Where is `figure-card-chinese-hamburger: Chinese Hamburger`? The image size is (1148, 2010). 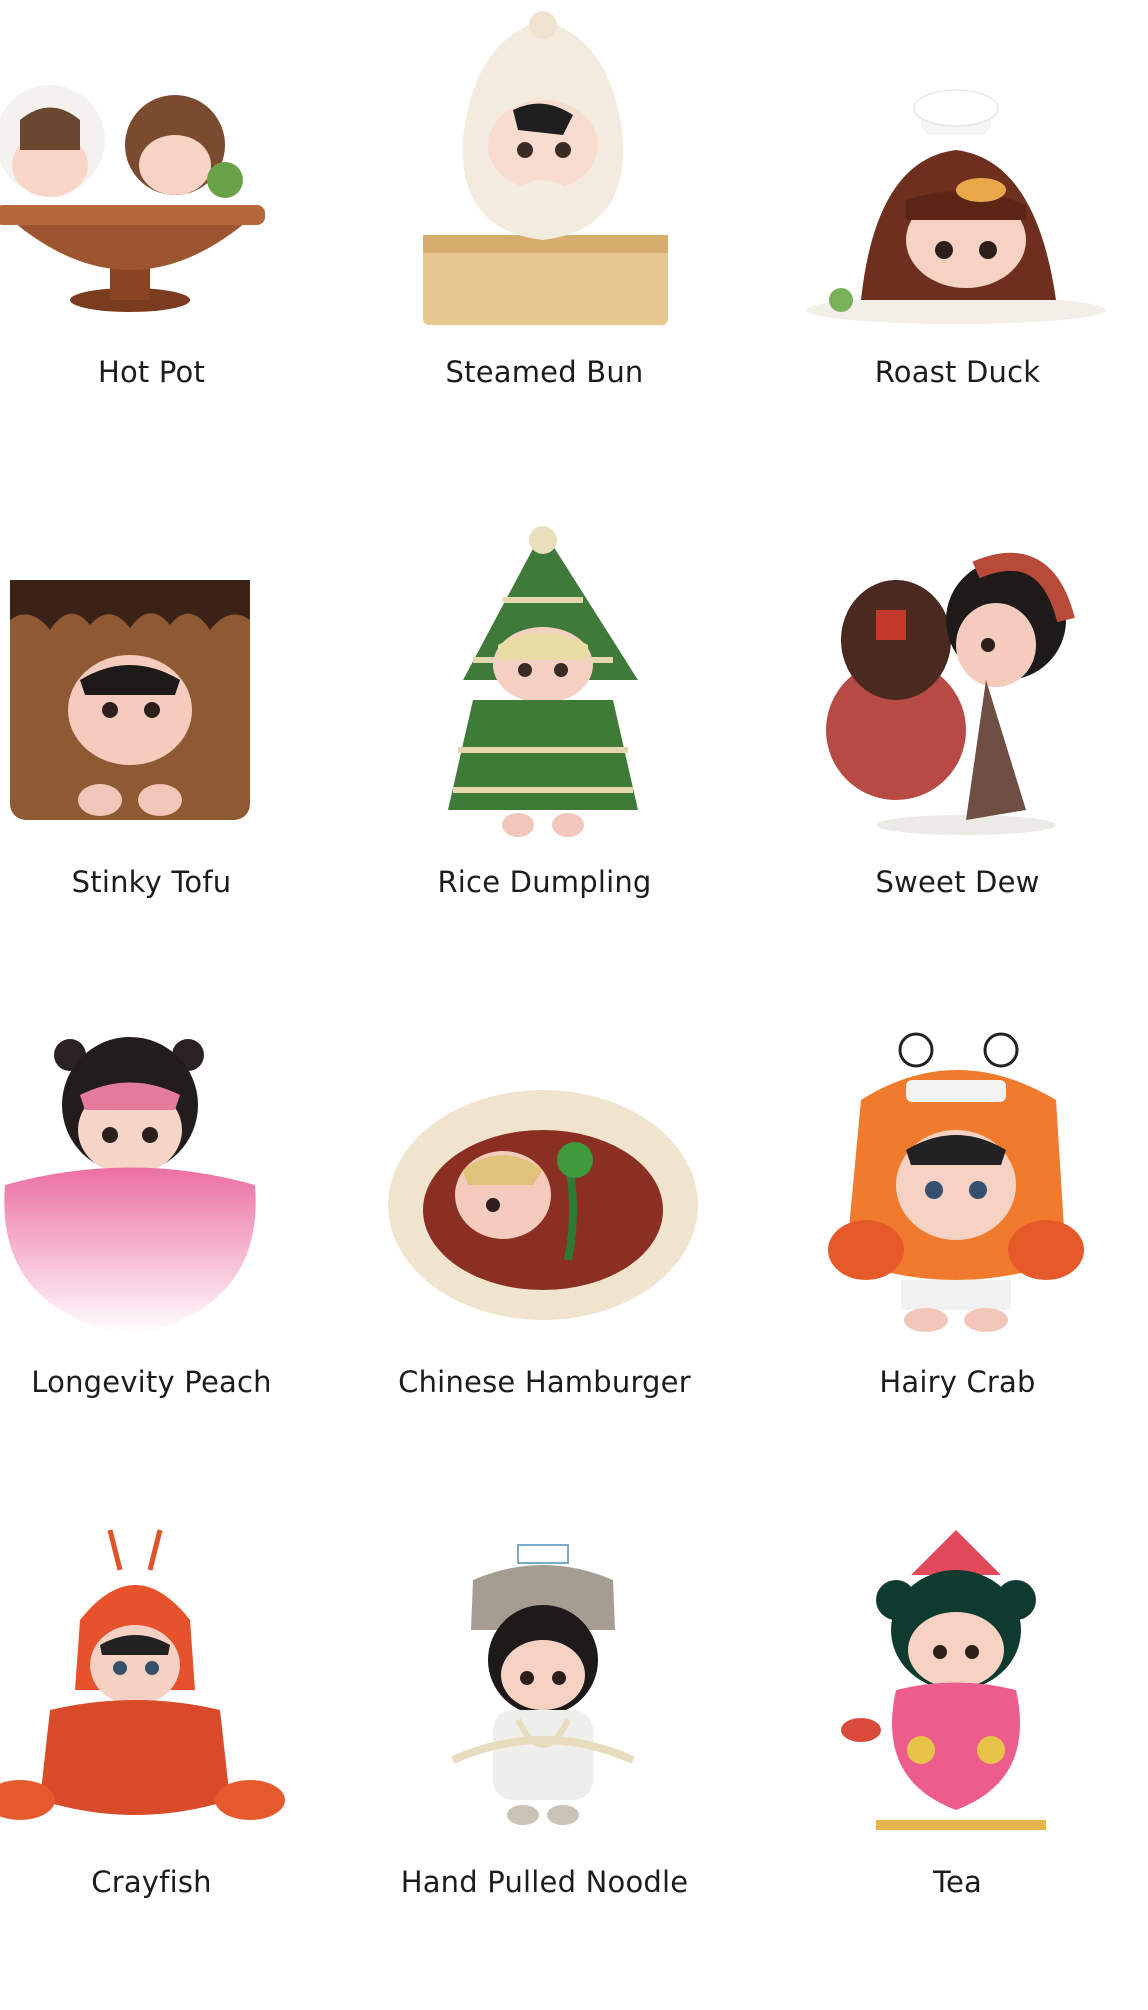
figure-card-chinese-hamburger: Chinese Hamburger is located at coordinates (544, 1260).